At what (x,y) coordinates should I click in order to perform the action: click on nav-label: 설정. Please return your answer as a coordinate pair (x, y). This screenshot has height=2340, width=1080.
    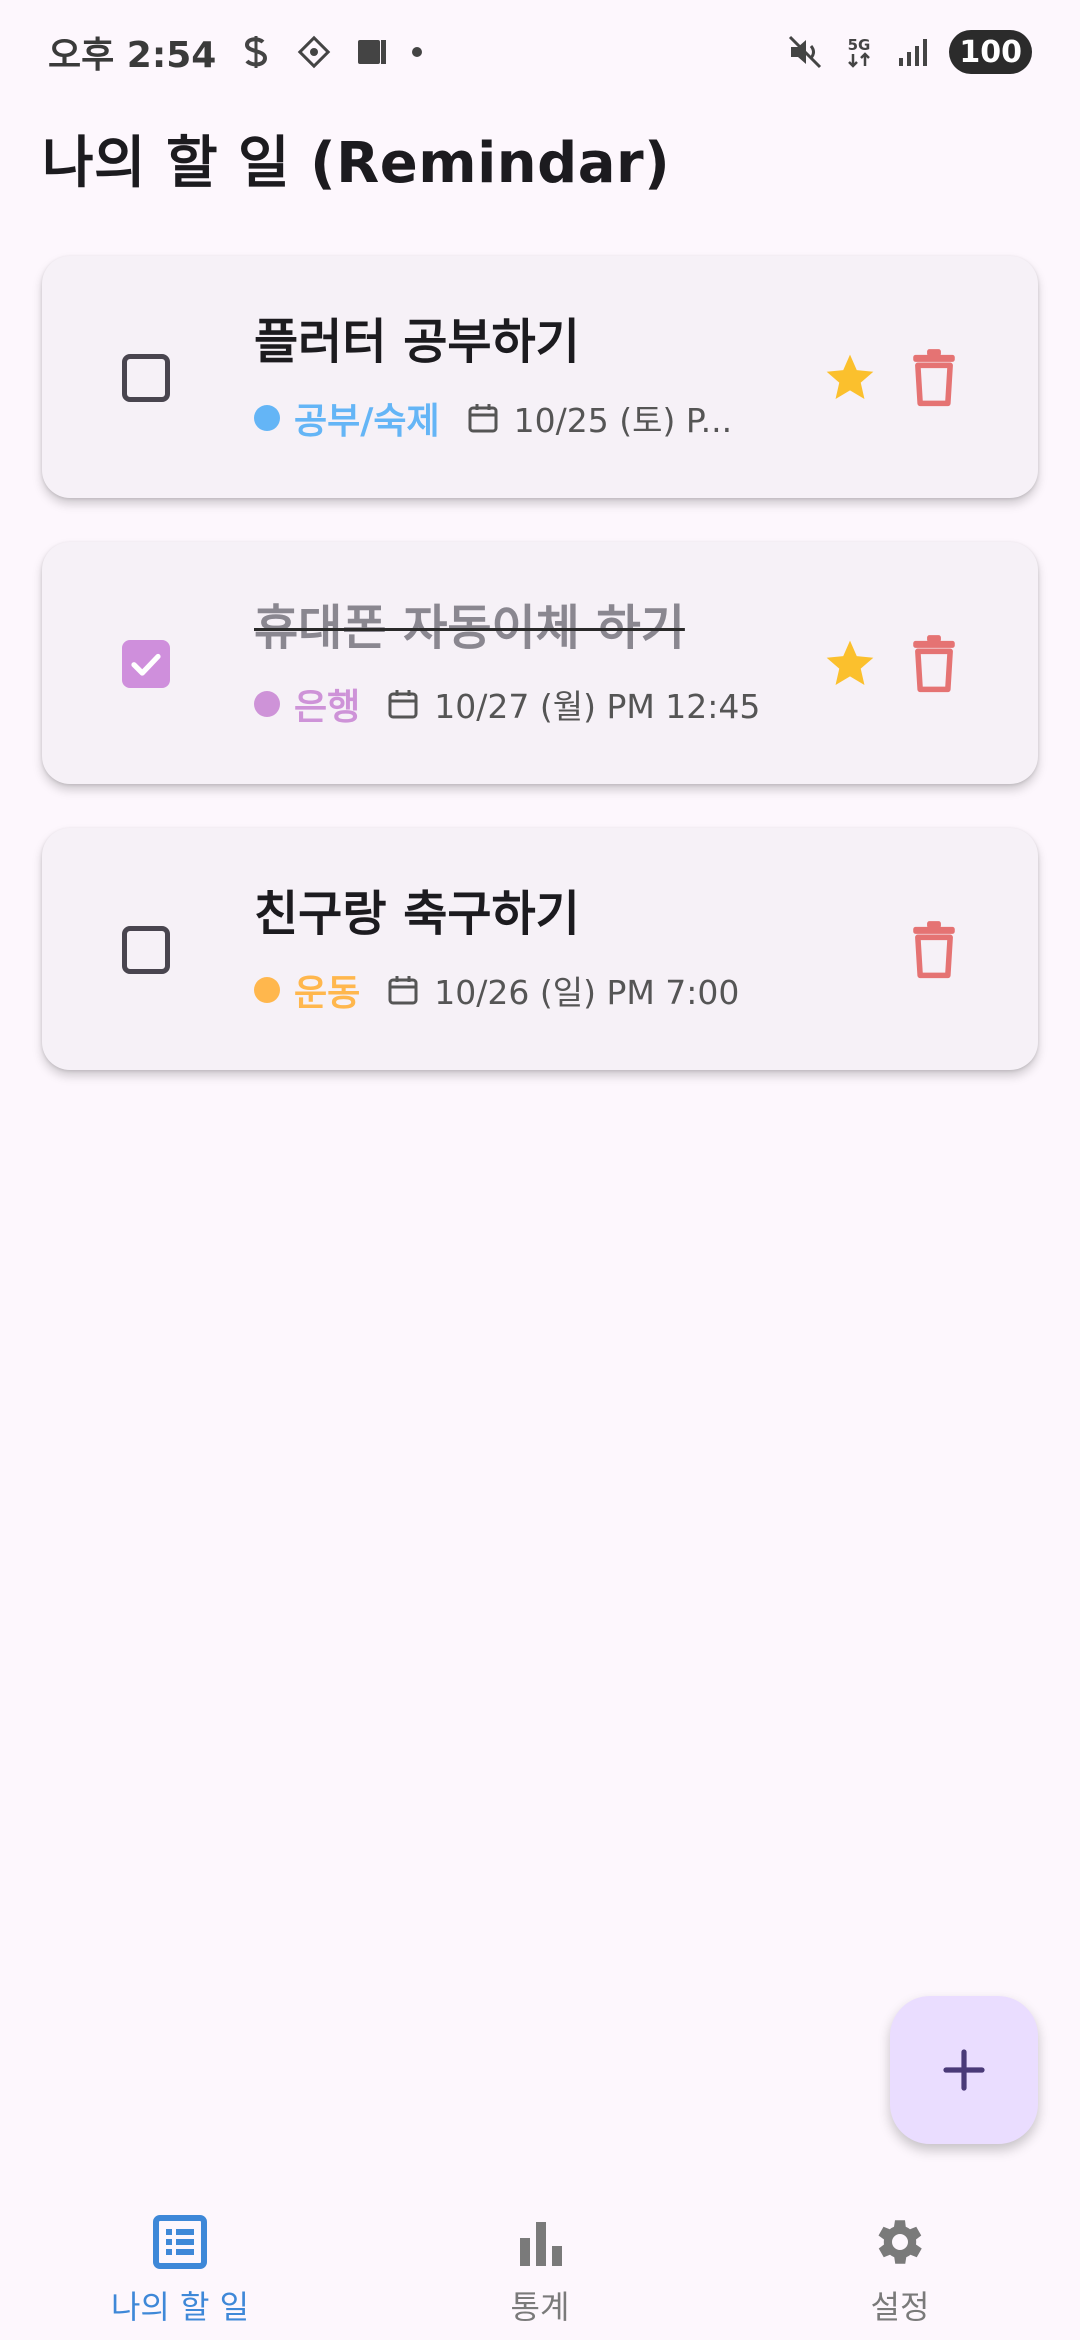
    Looking at the image, I should click on (900, 2307).